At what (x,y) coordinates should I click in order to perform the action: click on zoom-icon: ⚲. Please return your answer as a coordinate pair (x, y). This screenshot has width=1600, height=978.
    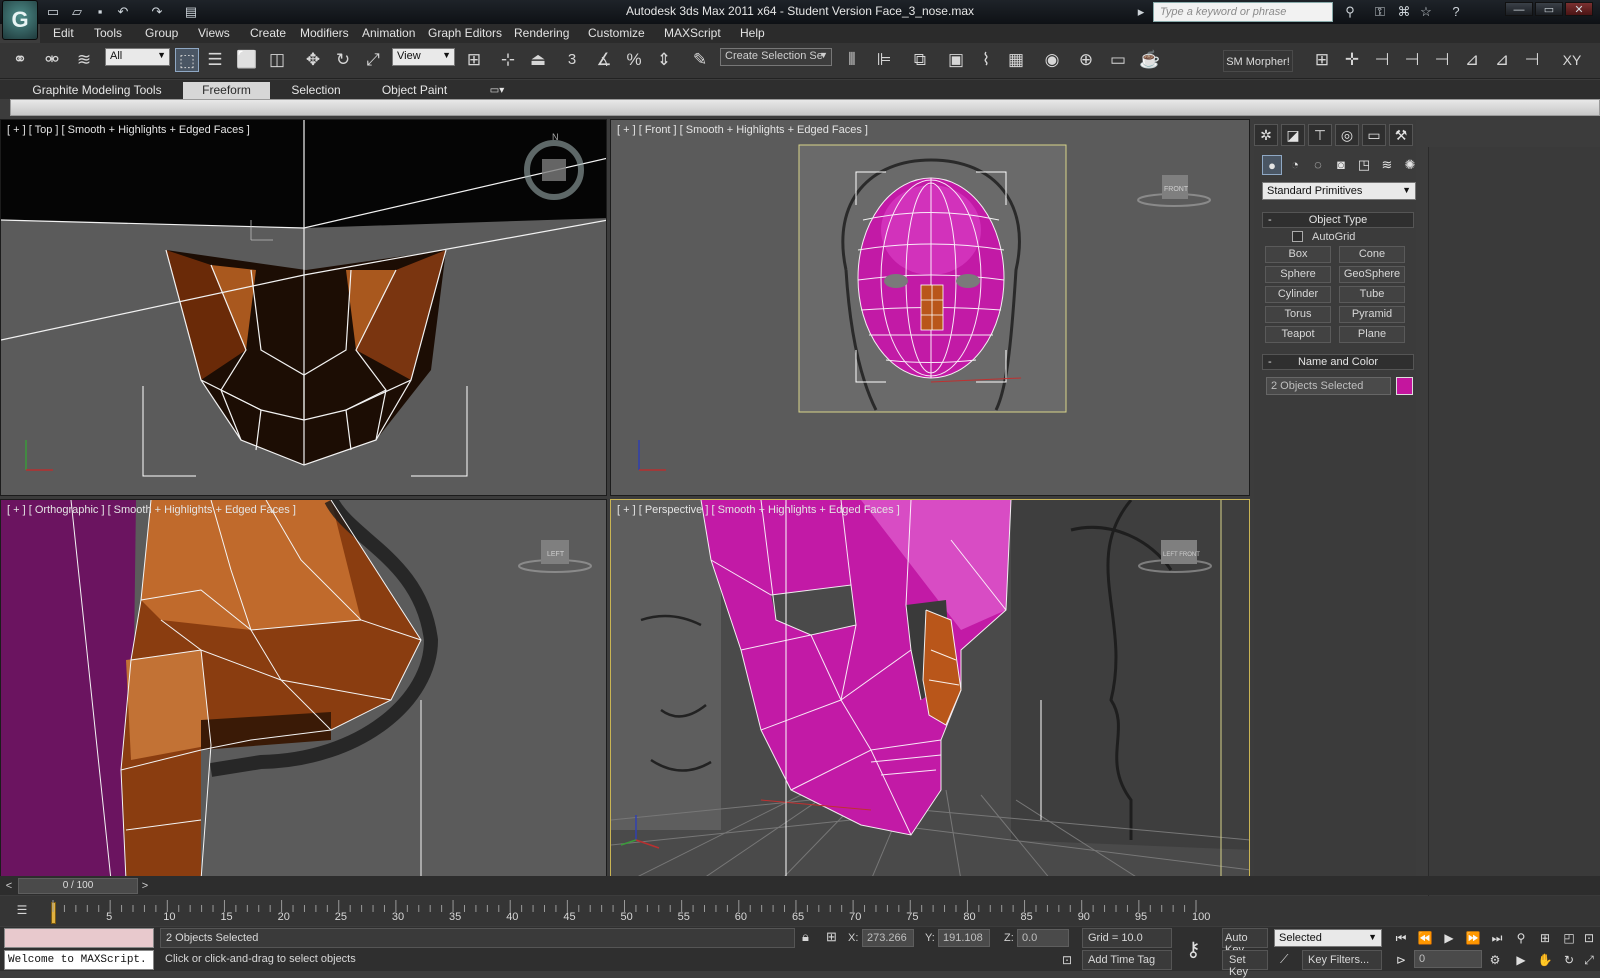
    Looking at the image, I should click on (1521, 938).